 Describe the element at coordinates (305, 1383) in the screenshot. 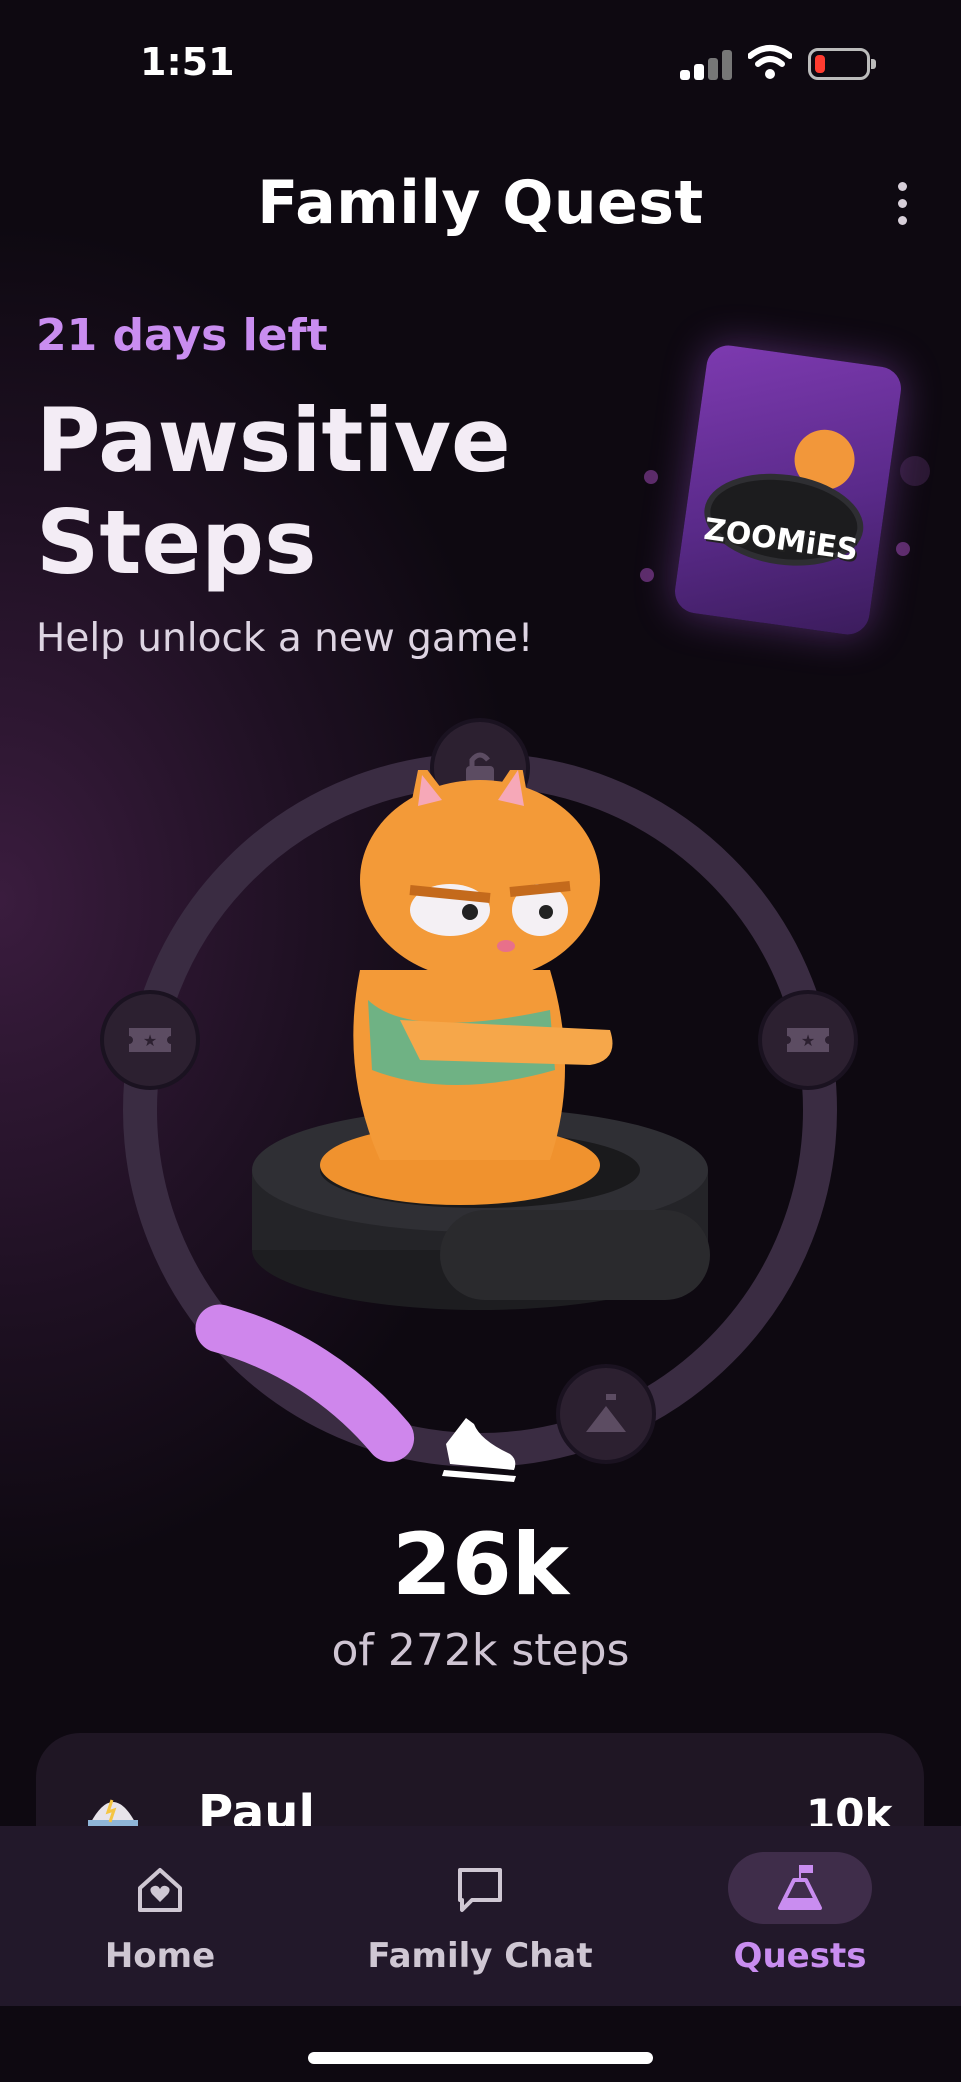

I see `progress-arc` at that location.